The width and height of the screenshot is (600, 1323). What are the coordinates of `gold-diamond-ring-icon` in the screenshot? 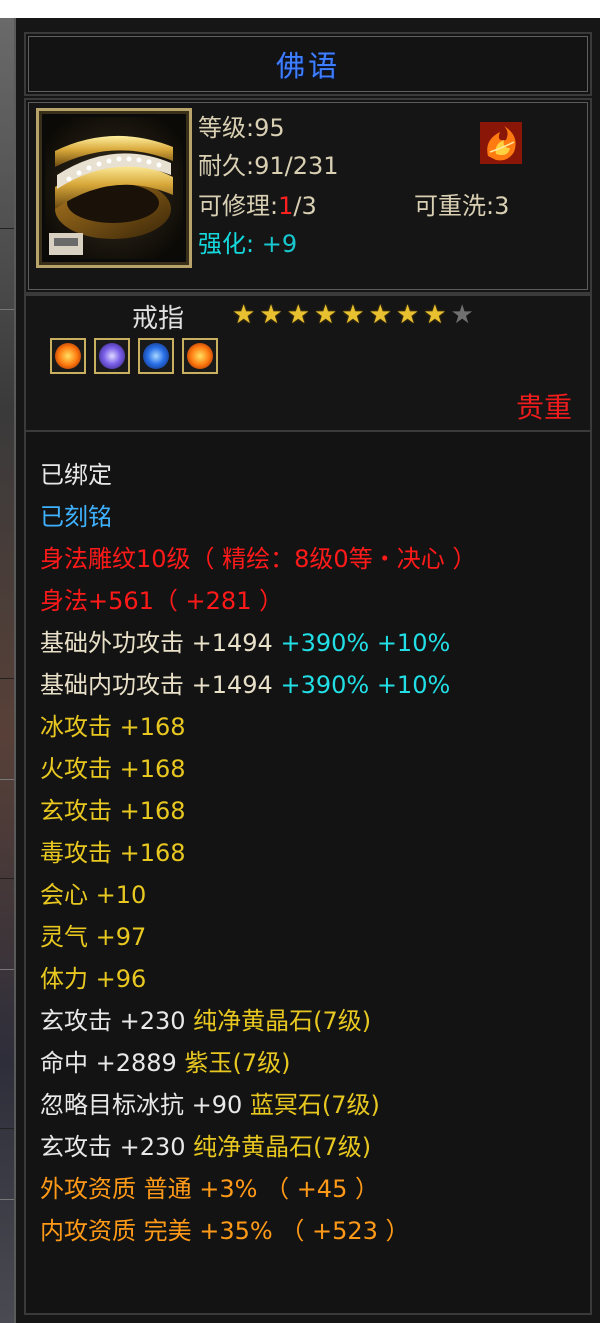 It's located at (114, 188).